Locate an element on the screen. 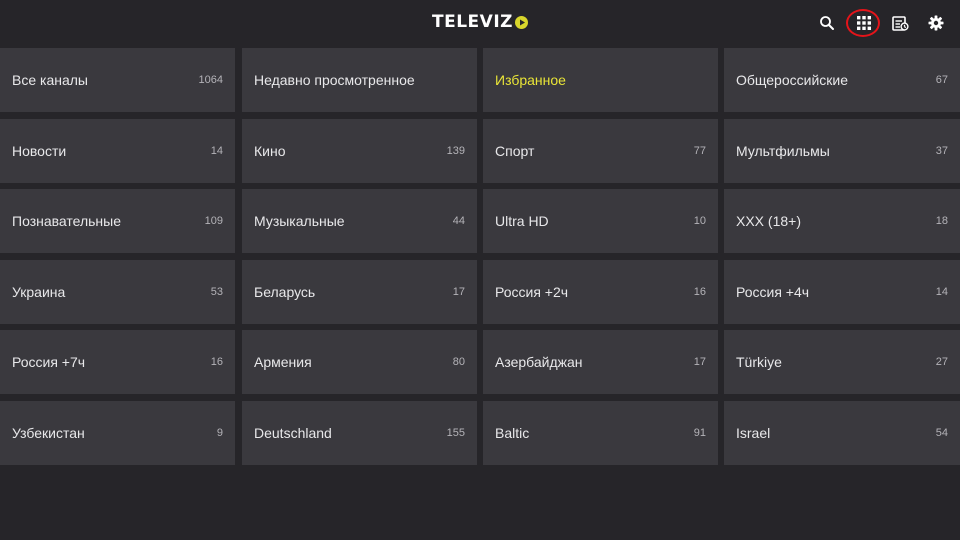 This screenshot has width=960, height=540. category-label: Israel is located at coordinates (753, 433).